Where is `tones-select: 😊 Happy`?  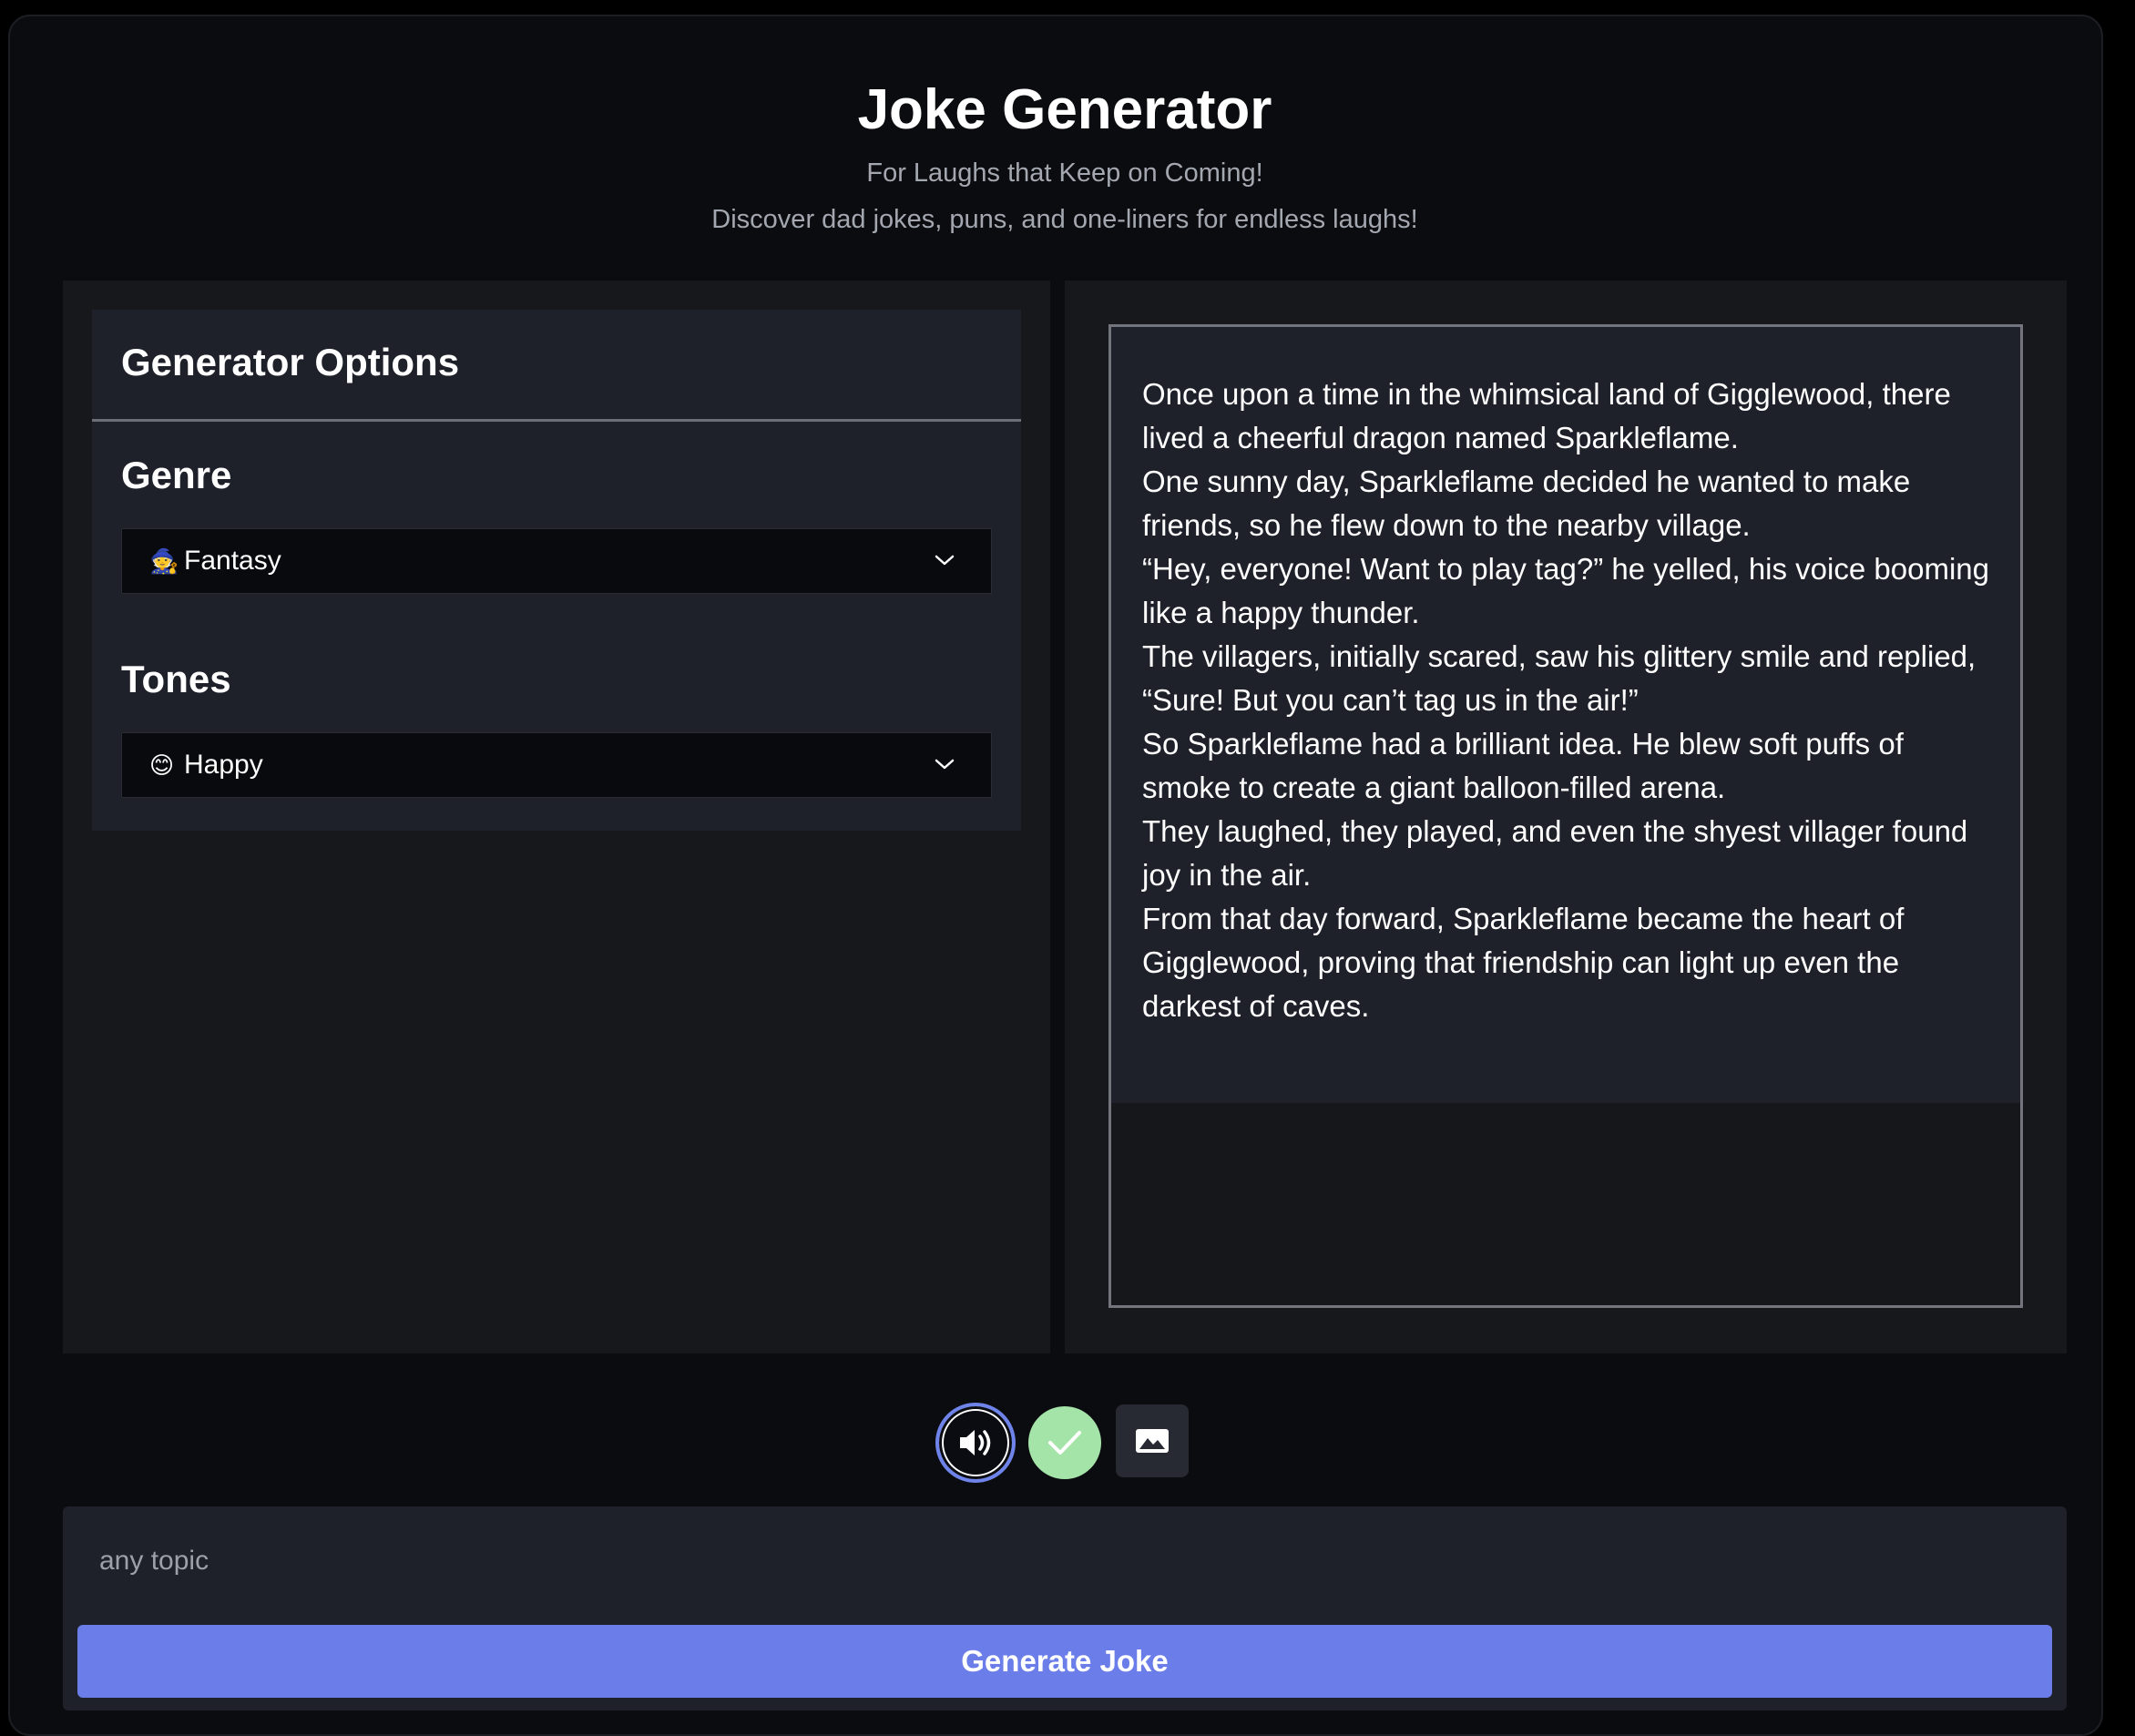 tones-select: 😊 Happy is located at coordinates (556, 765).